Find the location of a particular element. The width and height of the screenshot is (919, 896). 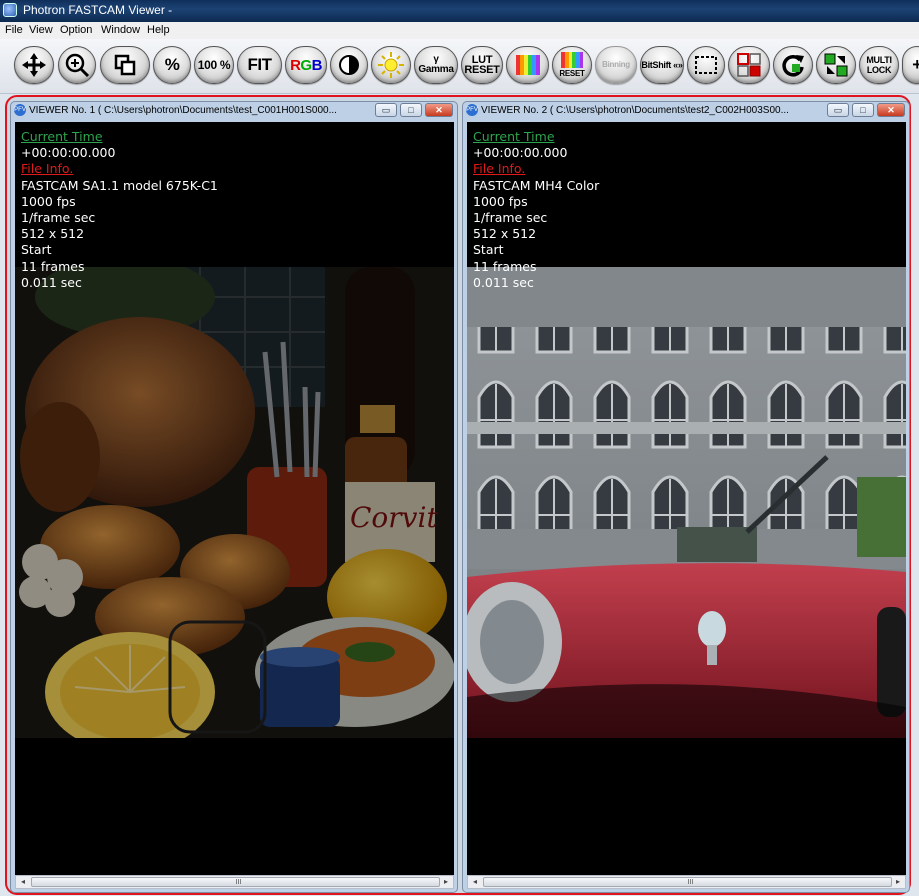

fit-button: FIT is located at coordinates (259, 65).